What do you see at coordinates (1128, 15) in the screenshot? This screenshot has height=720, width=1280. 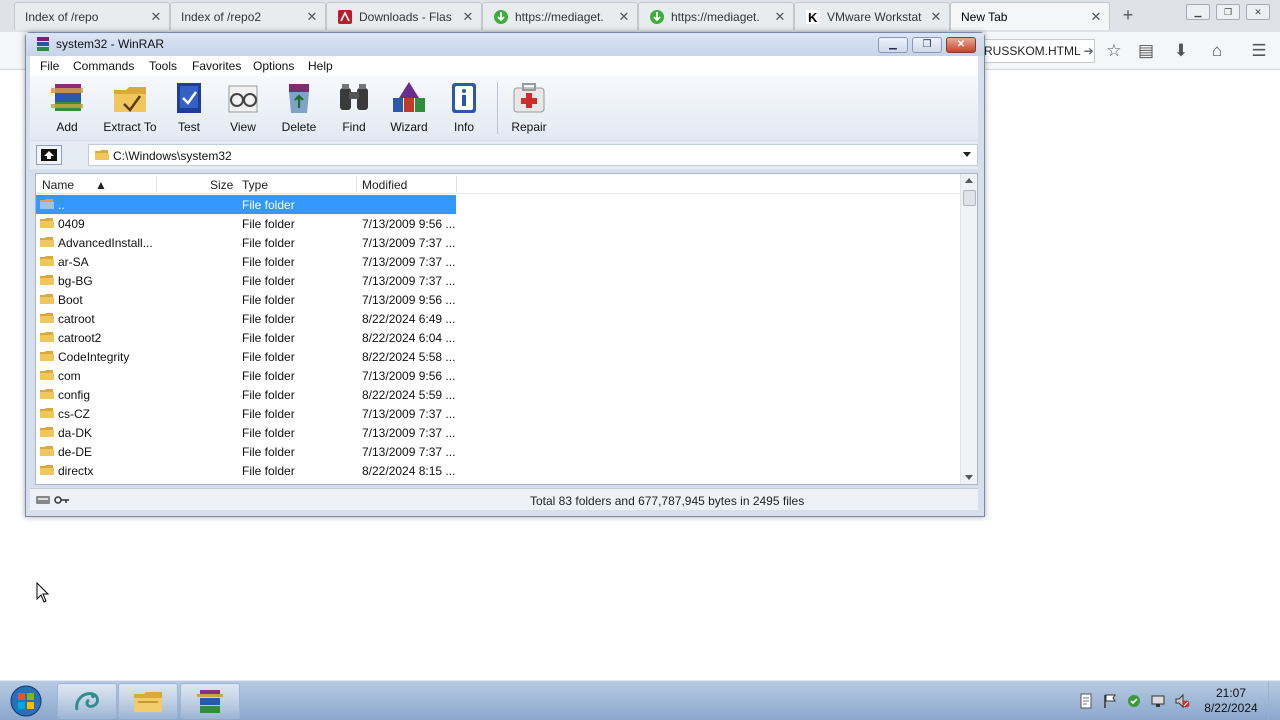 I see `new-tab-button: +` at bounding box center [1128, 15].